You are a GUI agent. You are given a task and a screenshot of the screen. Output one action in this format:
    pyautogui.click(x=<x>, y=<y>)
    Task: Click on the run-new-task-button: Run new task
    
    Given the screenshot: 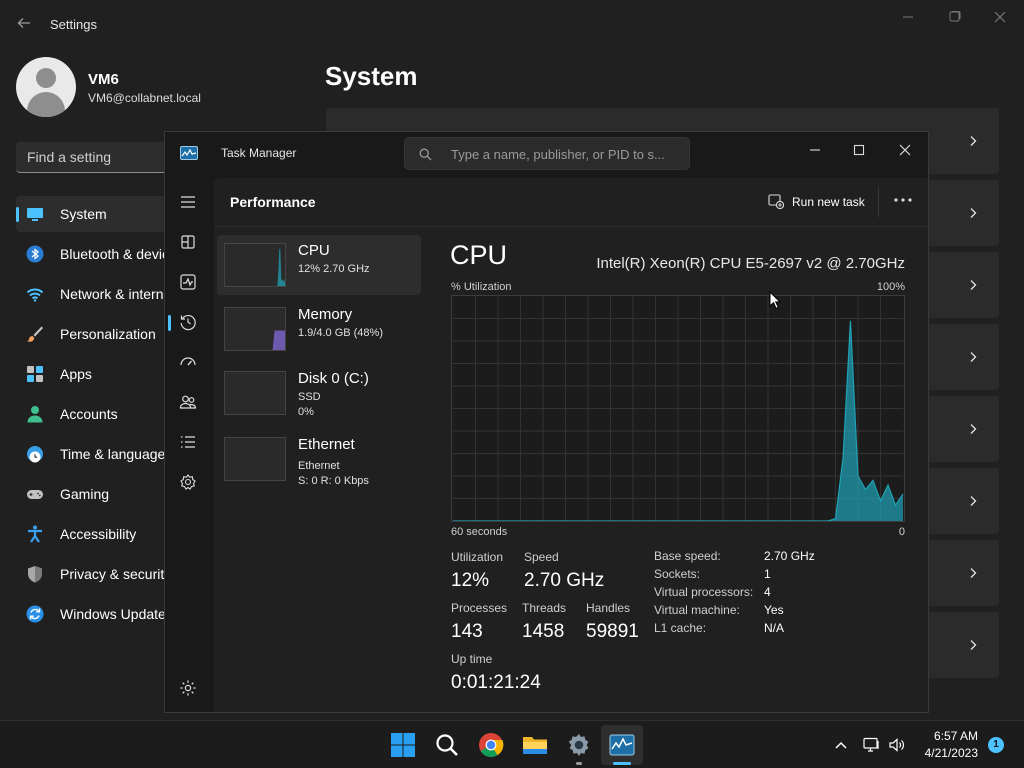 What is the action you would take?
    pyautogui.click(x=823, y=202)
    